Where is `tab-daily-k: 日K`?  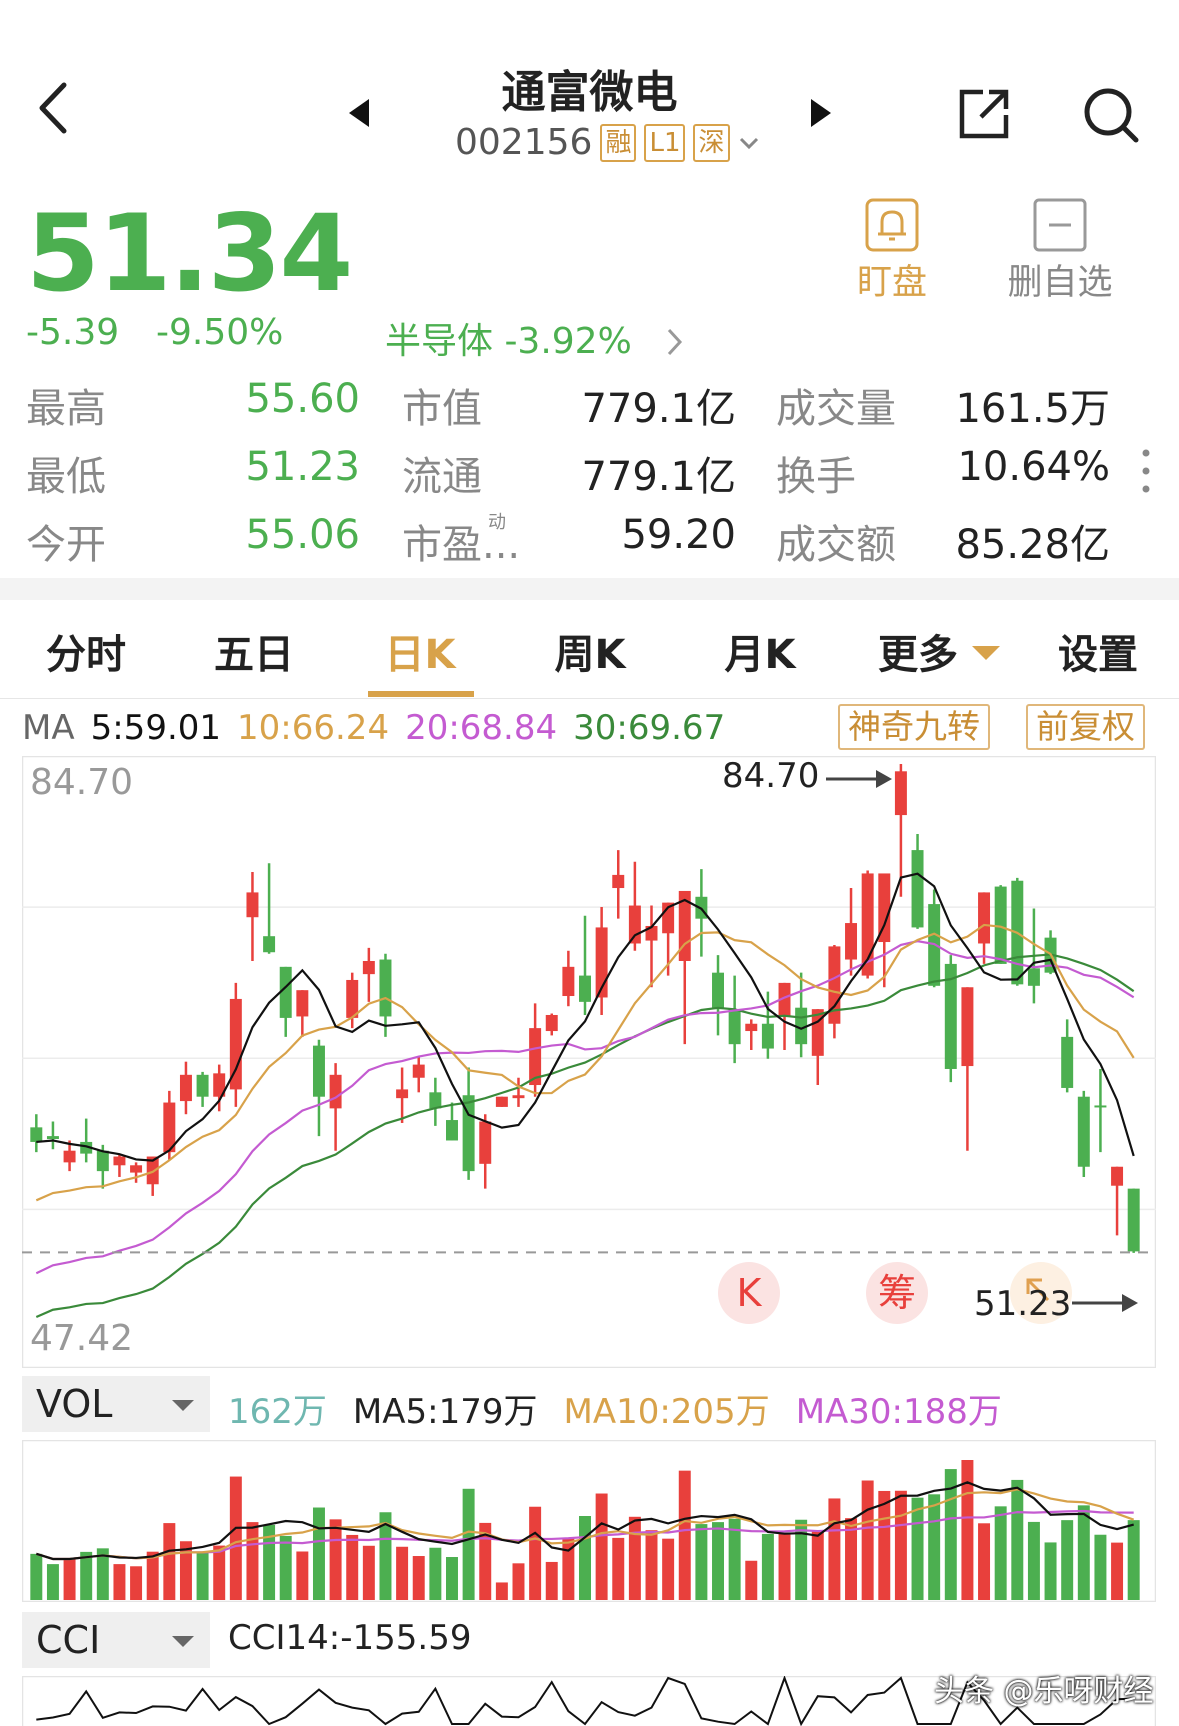 tab-daily-k: 日K is located at coordinates (420, 651).